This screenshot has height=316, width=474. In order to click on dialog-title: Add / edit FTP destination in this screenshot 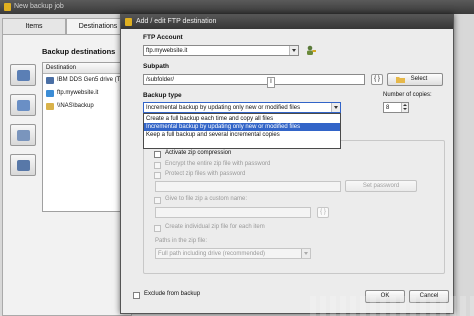, I will do `click(176, 21)`.